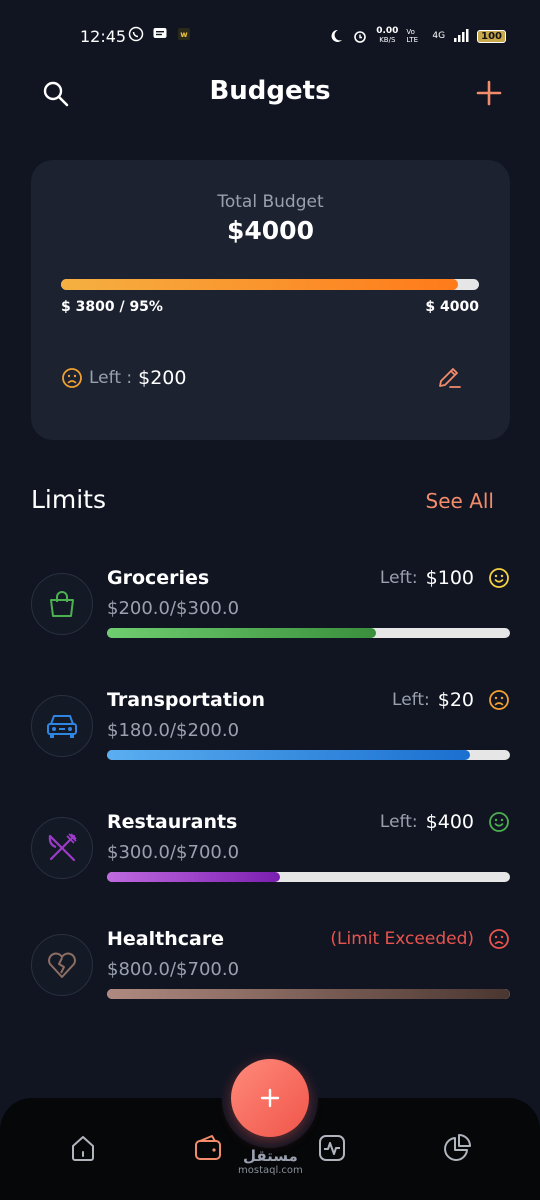 The width and height of the screenshot is (540, 1200). What do you see at coordinates (208, 1148) in the screenshot?
I see `wallet-icon` at bounding box center [208, 1148].